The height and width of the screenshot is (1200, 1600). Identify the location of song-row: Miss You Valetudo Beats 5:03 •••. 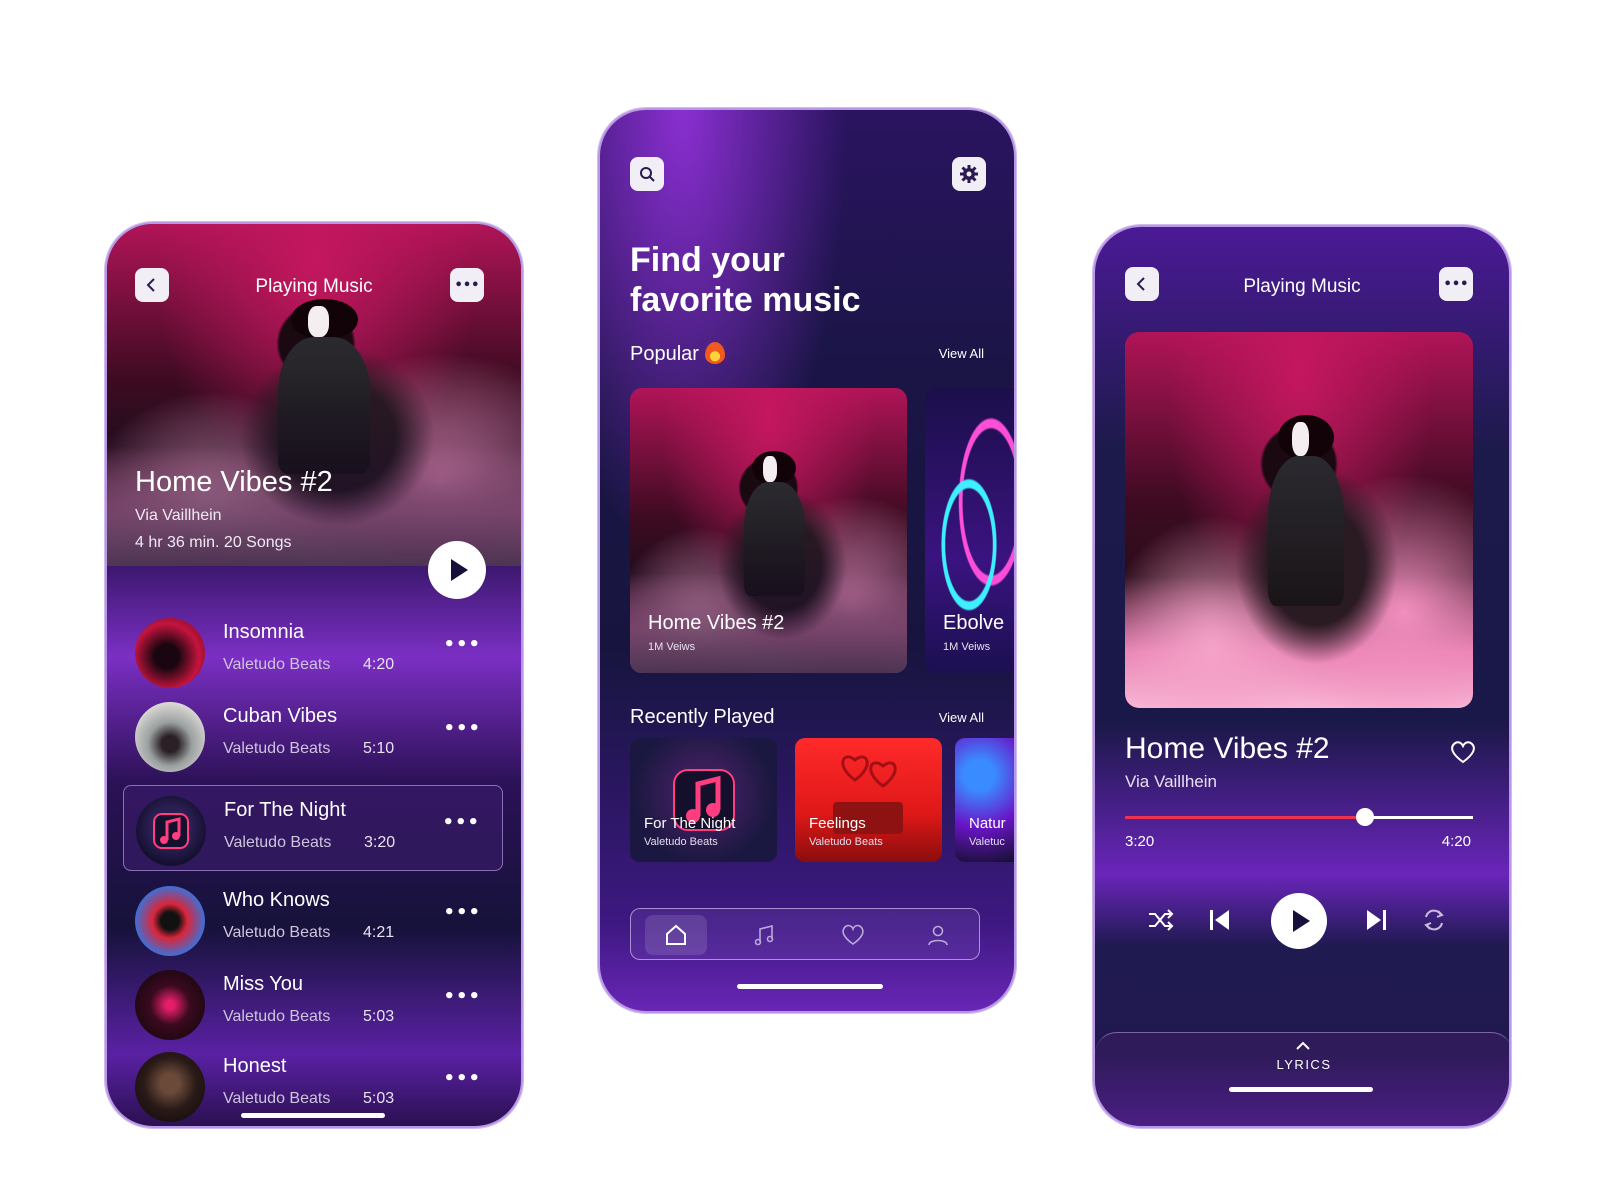
(313, 1003).